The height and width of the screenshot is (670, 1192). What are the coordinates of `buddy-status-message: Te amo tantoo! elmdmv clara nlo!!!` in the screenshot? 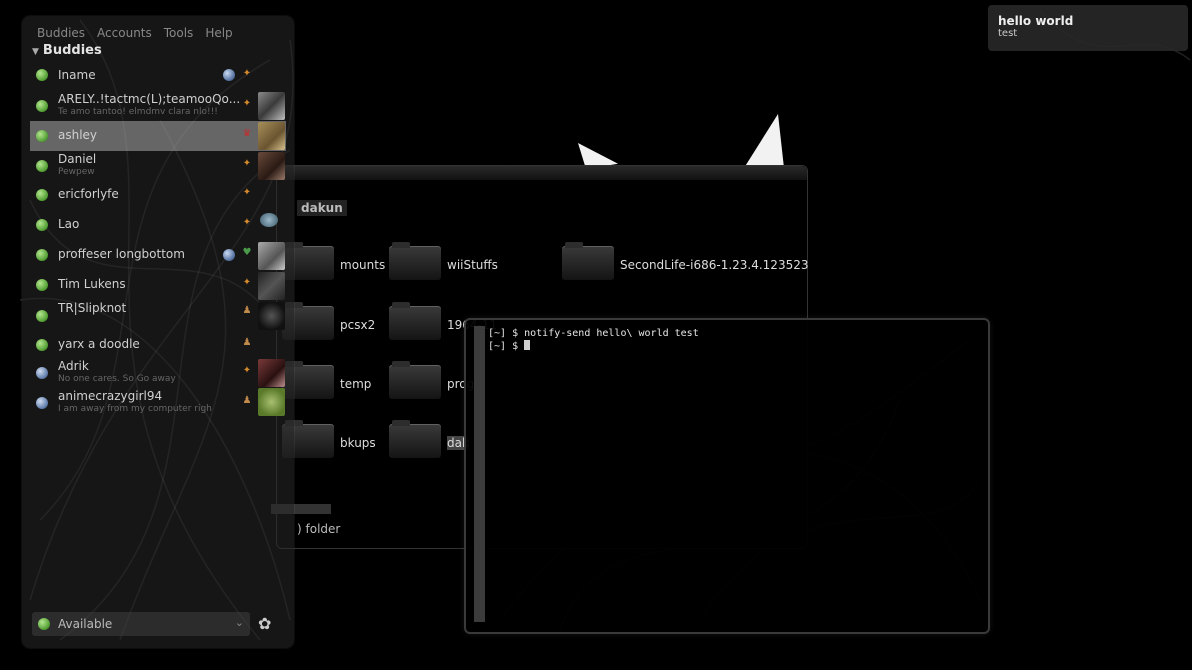 It's located at (138, 112).